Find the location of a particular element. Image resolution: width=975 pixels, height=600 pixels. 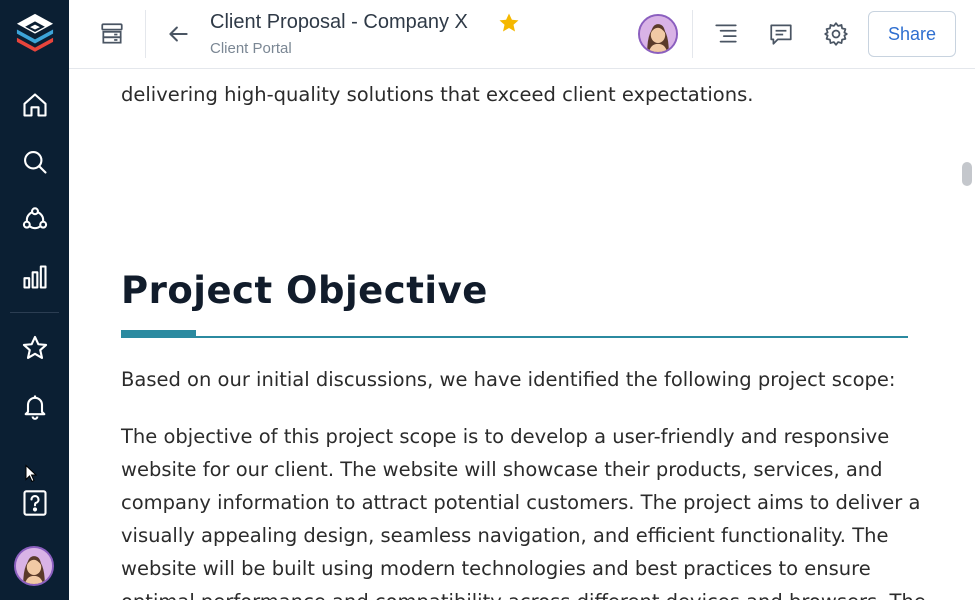

archive-icon is located at coordinates (112, 33).